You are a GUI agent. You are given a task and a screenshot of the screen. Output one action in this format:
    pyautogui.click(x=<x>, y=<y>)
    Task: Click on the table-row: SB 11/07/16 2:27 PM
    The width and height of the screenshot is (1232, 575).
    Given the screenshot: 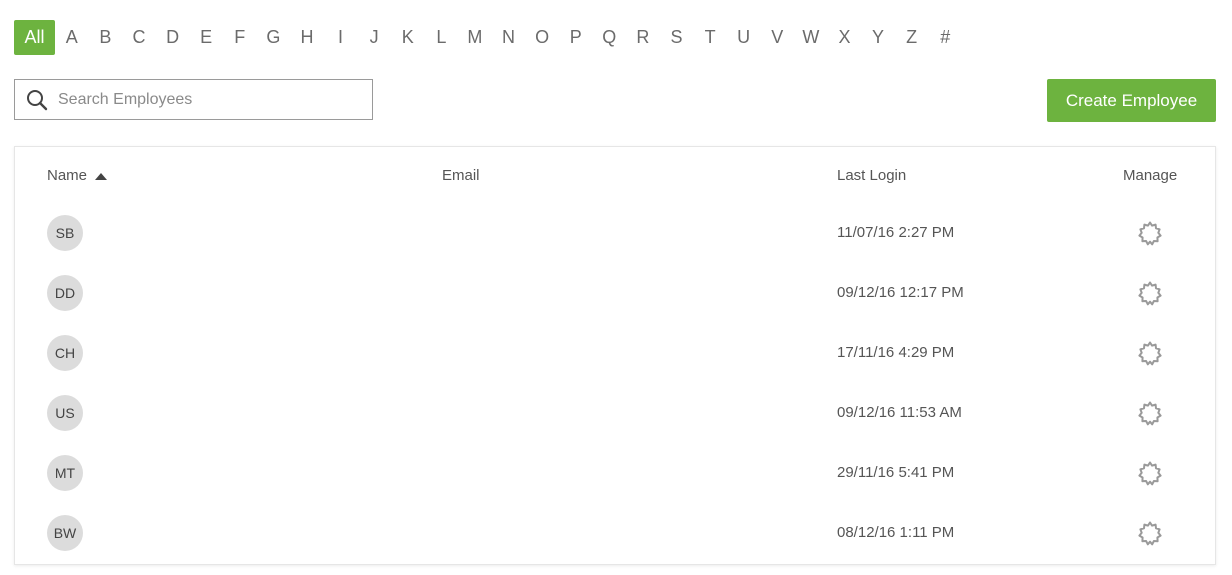 What is the action you would take?
    pyautogui.click(x=615, y=245)
    